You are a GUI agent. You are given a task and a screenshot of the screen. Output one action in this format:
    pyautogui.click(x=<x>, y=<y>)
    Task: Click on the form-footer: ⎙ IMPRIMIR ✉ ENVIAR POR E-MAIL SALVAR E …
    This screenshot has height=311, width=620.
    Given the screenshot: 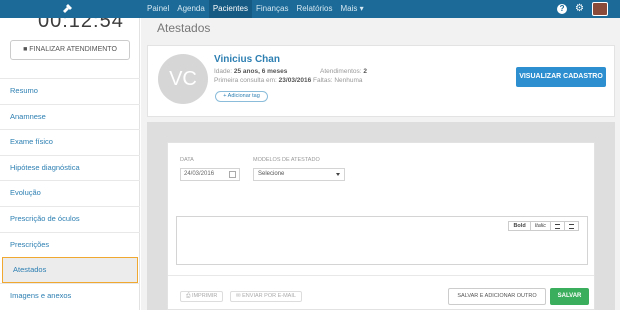 What is the action you would take?
    pyautogui.click(x=381, y=293)
    